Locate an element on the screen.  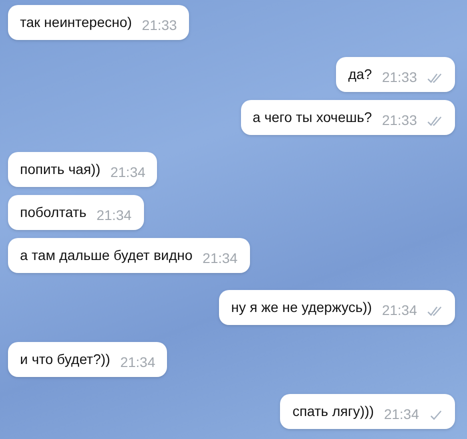
message-text: и что будет?)) is located at coordinates (65, 359).